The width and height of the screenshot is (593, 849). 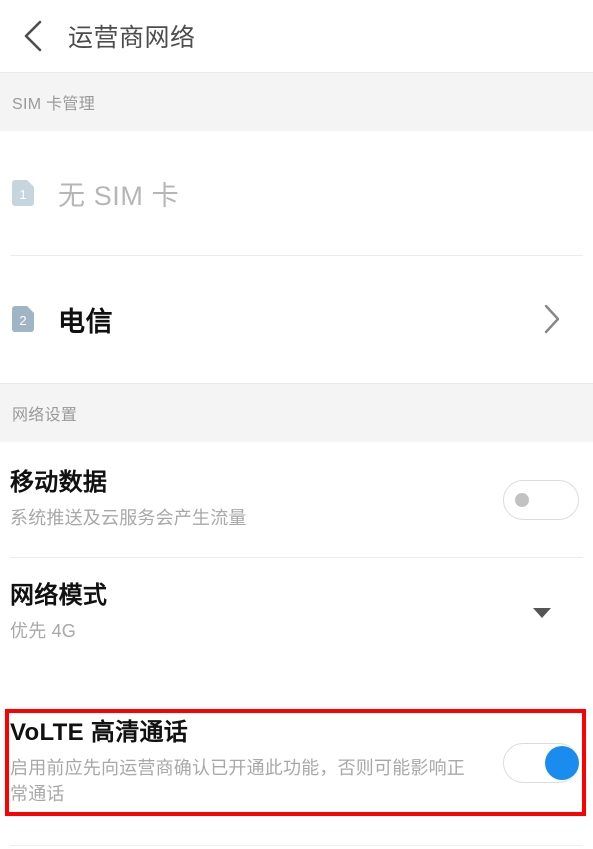 I want to click on sim-row-2-label: 电信, so click(x=86, y=321).